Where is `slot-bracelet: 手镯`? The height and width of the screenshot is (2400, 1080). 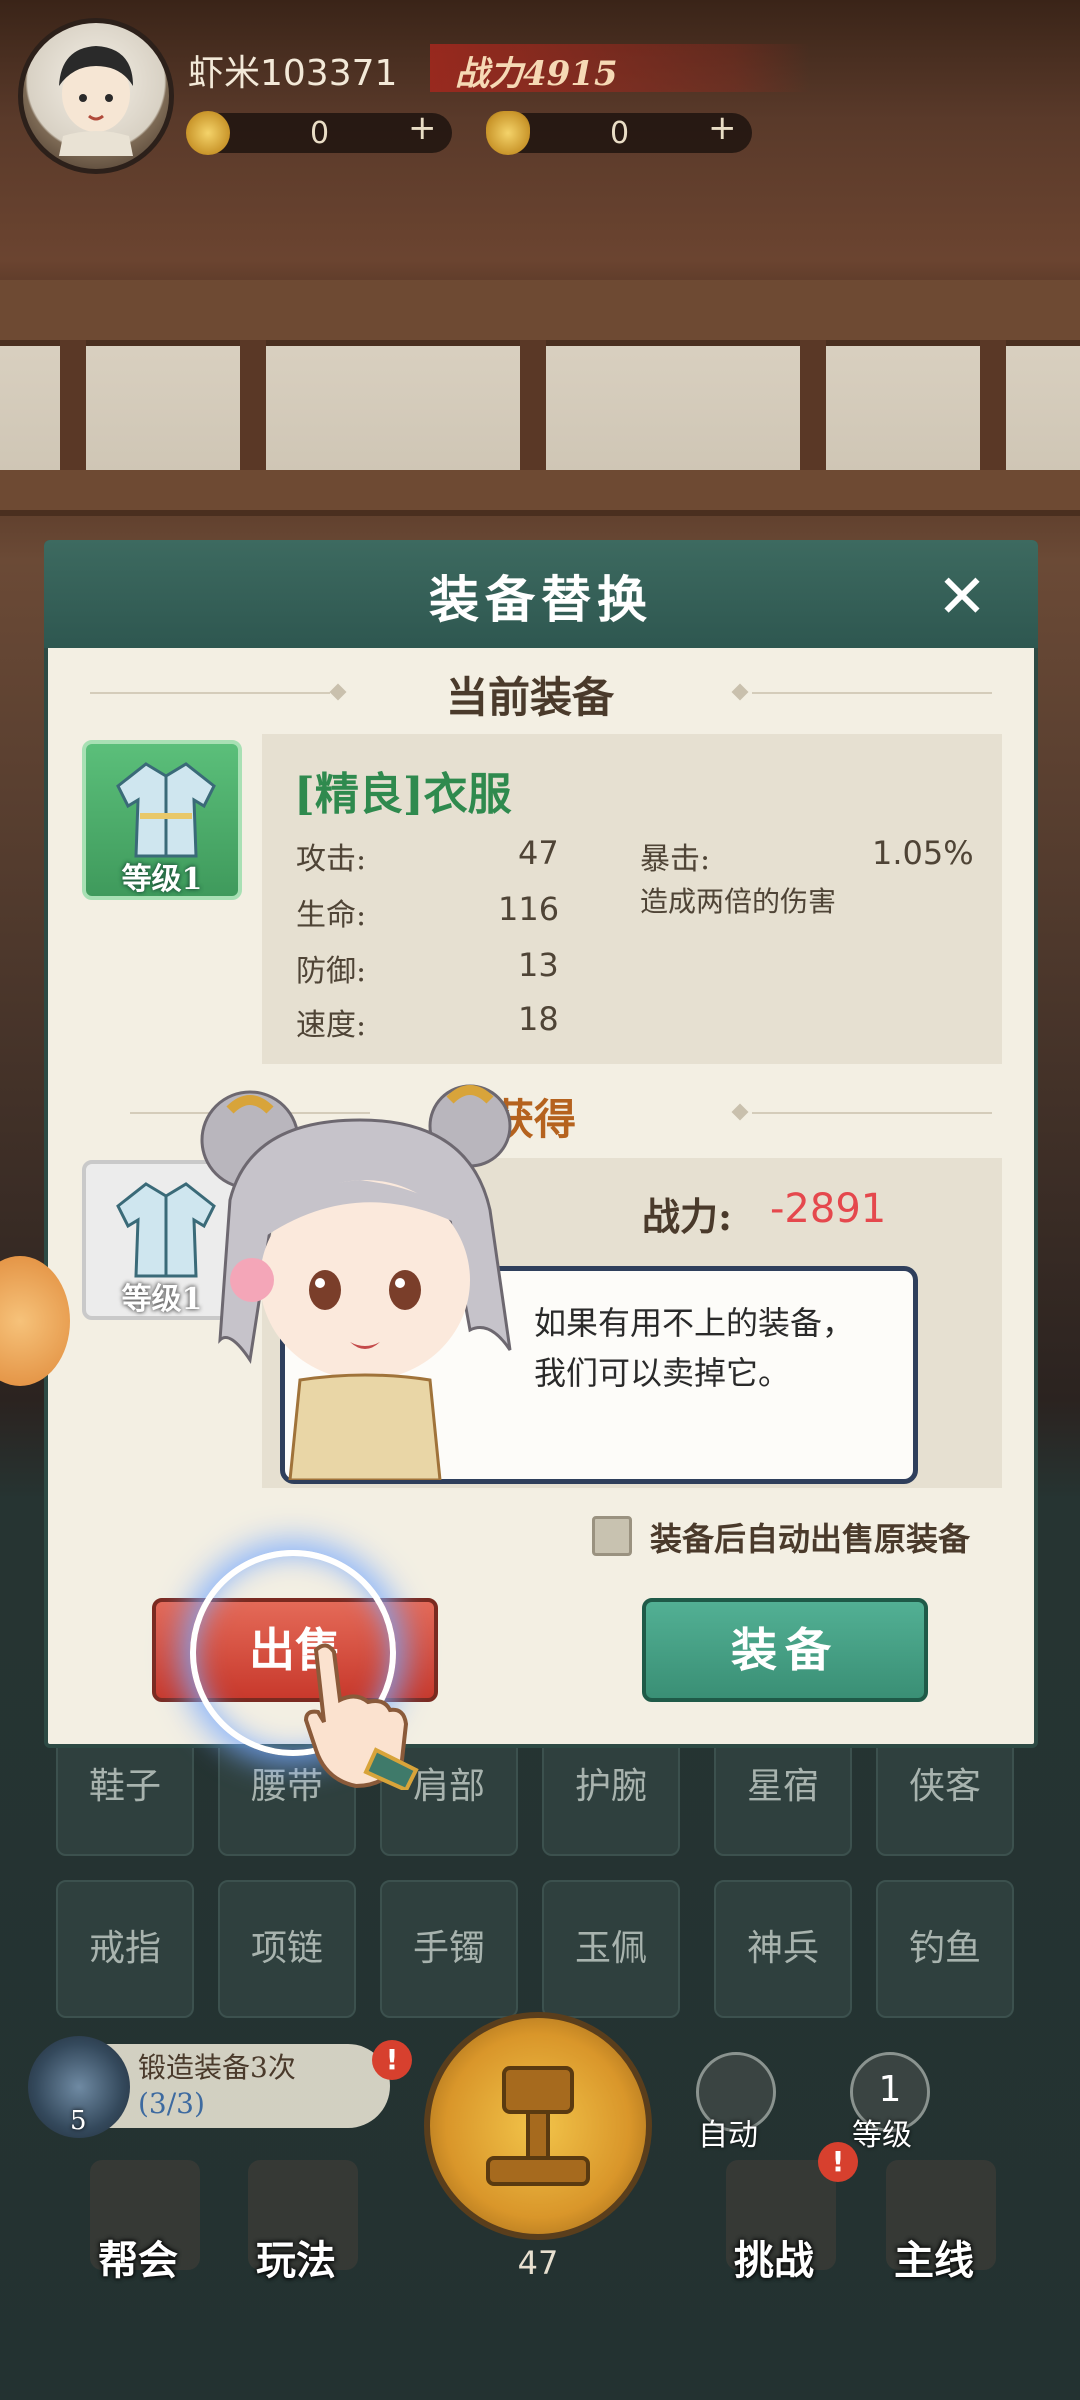 slot-bracelet: 手镯 is located at coordinates (449, 1949).